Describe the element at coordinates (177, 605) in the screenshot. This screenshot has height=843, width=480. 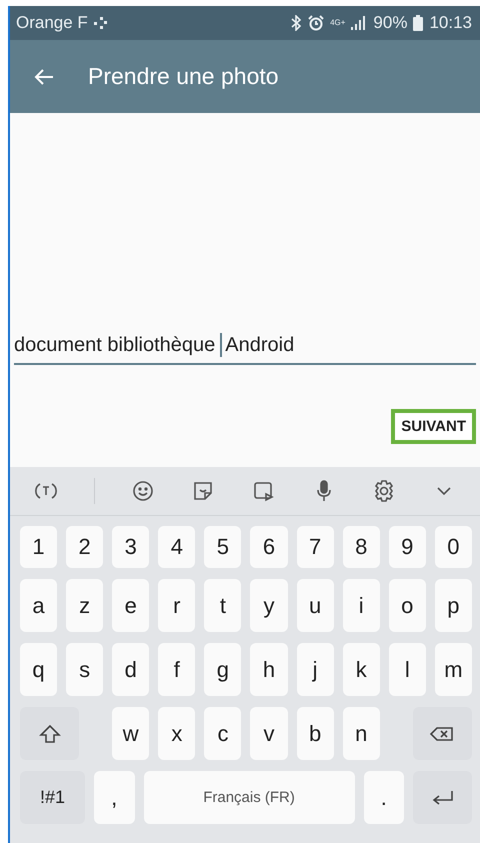
I see `keyboard-key: r` at that location.